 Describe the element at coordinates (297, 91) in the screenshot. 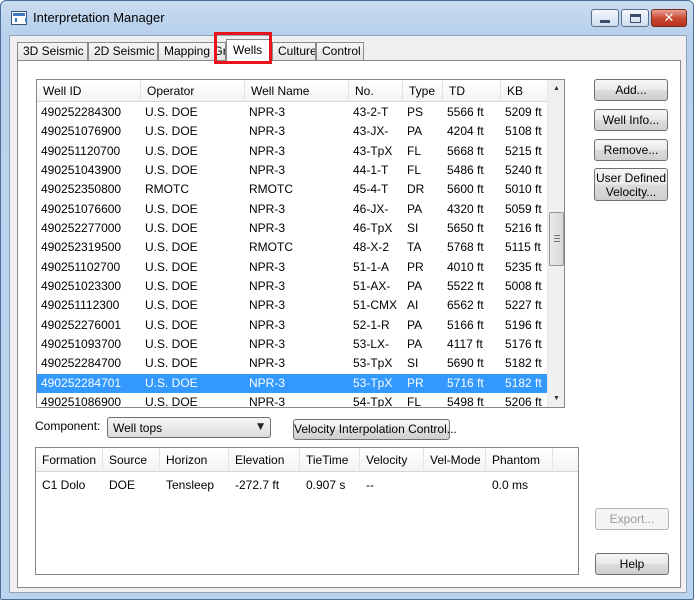

I see `column-header-well-name: Well Name` at that location.